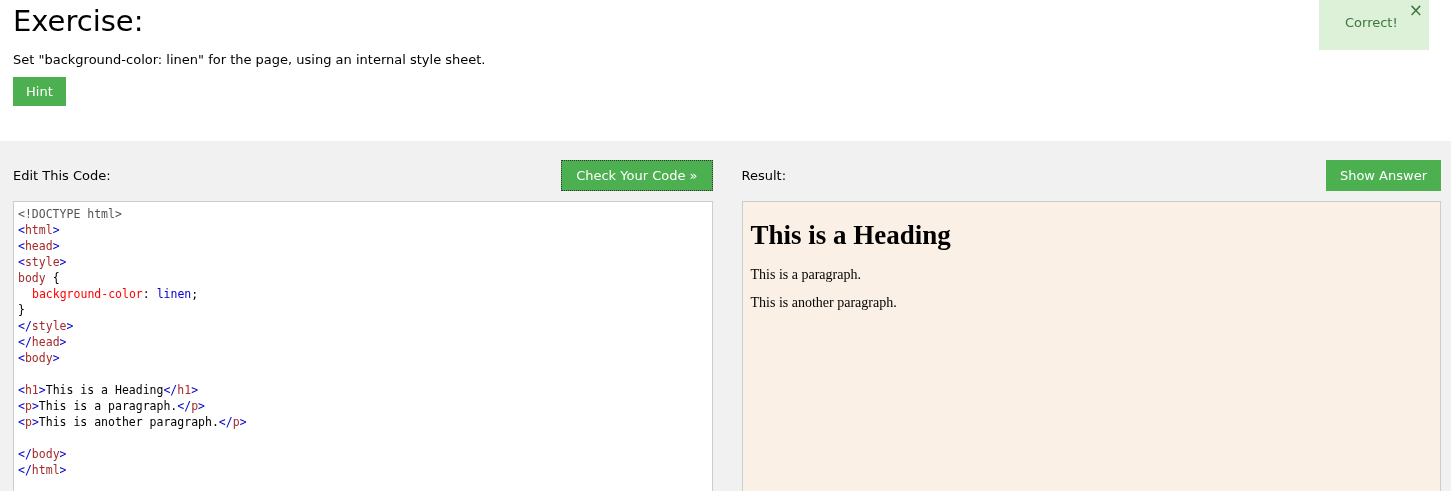  What do you see at coordinates (806, 275) in the screenshot?
I see `result-paragraph: This is a paragraph.` at bounding box center [806, 275].